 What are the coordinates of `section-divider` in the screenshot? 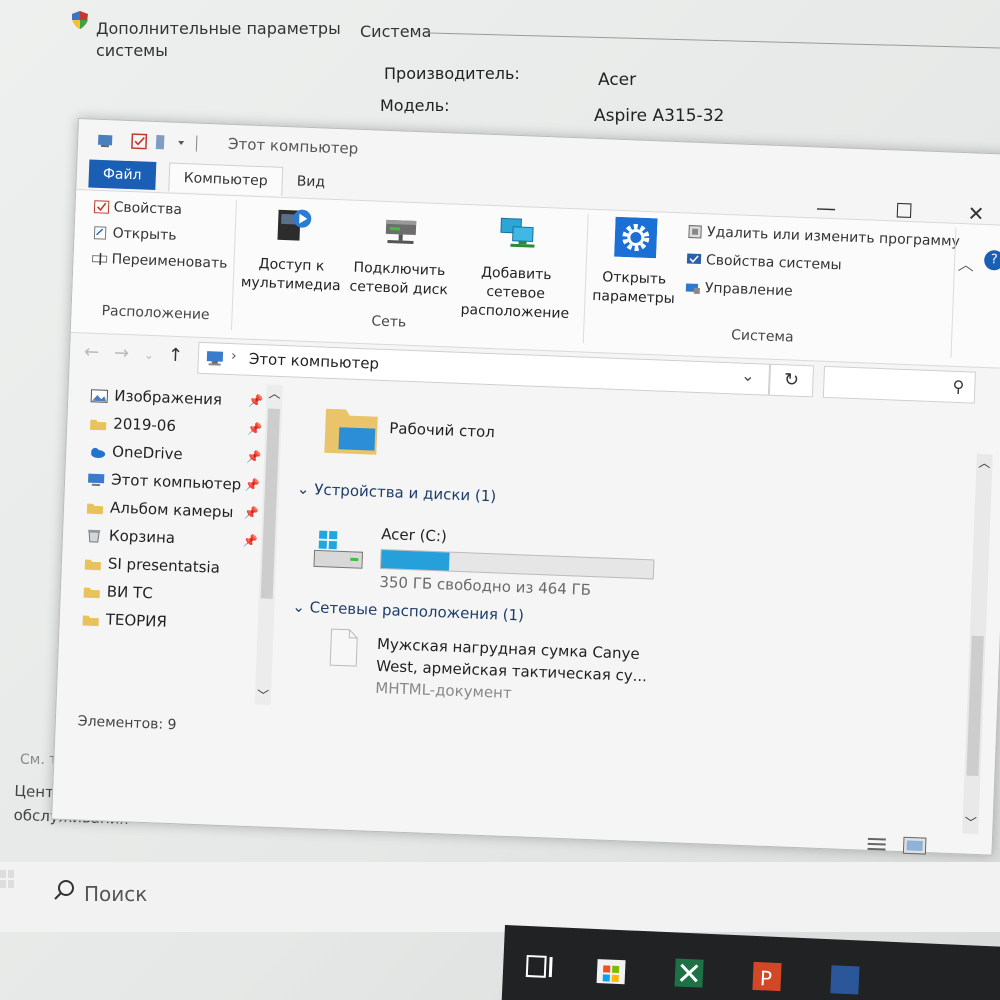 It's located at (712, 40).